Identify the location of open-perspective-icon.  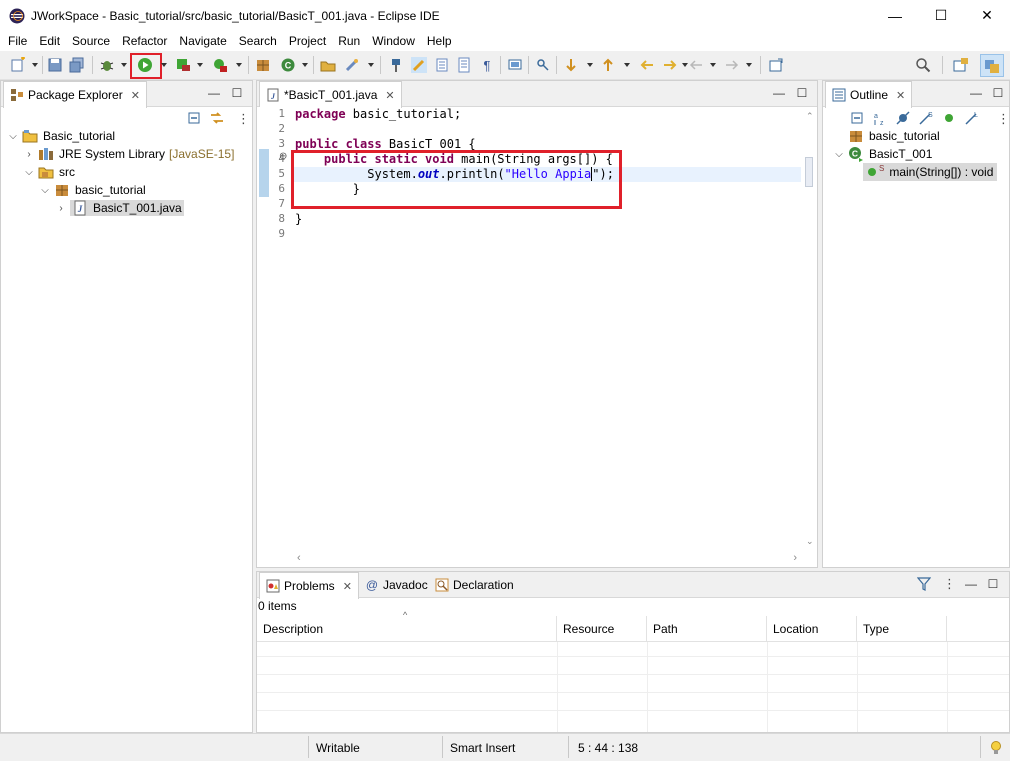
(961, 65).